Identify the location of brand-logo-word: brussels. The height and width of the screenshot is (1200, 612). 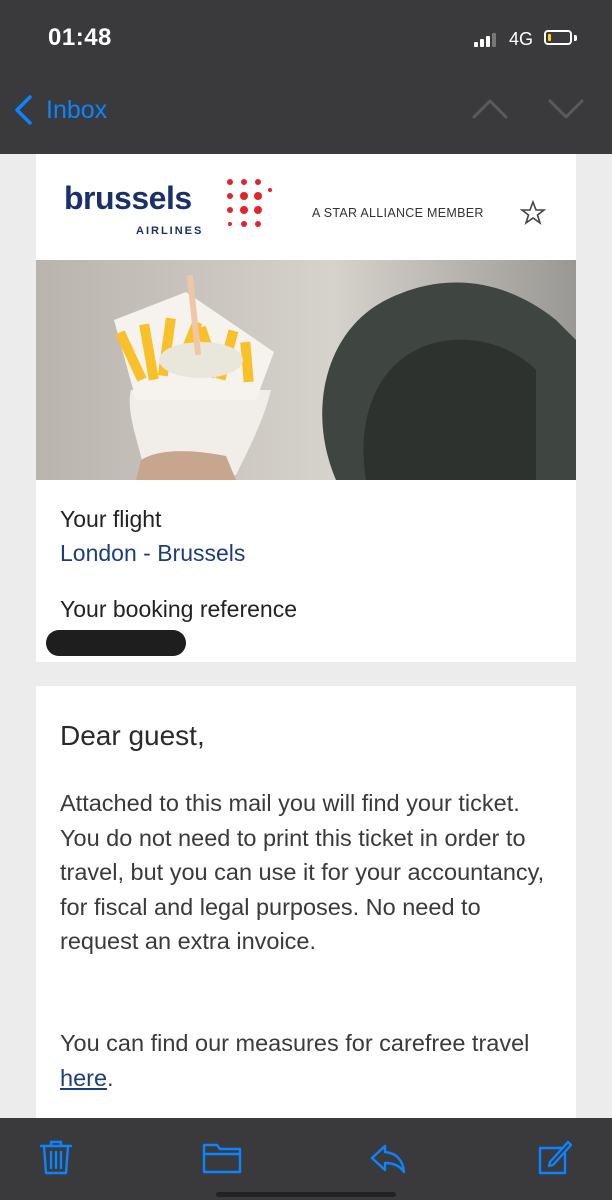
(128, 198).